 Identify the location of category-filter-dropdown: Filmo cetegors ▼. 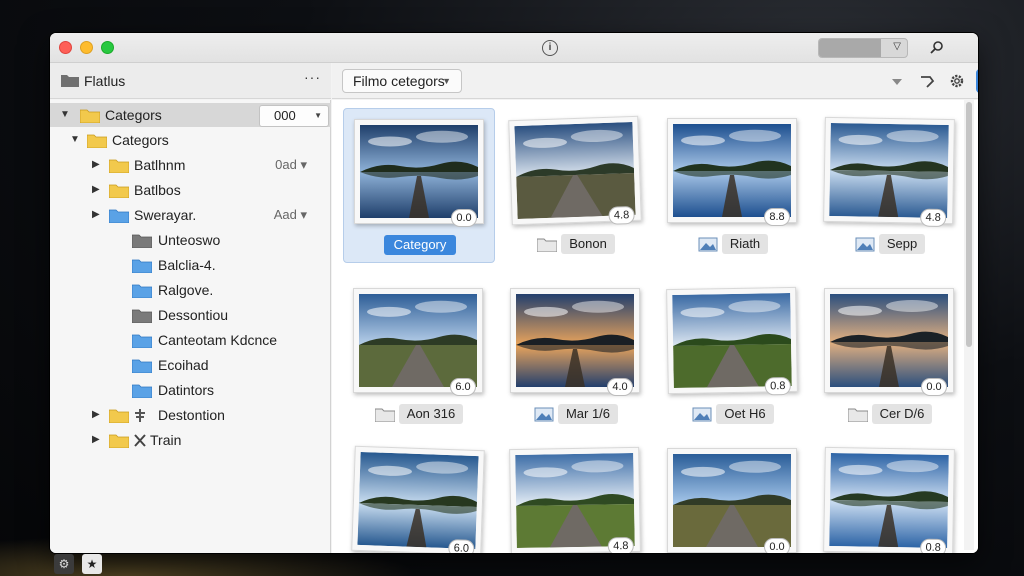
(402, 81).